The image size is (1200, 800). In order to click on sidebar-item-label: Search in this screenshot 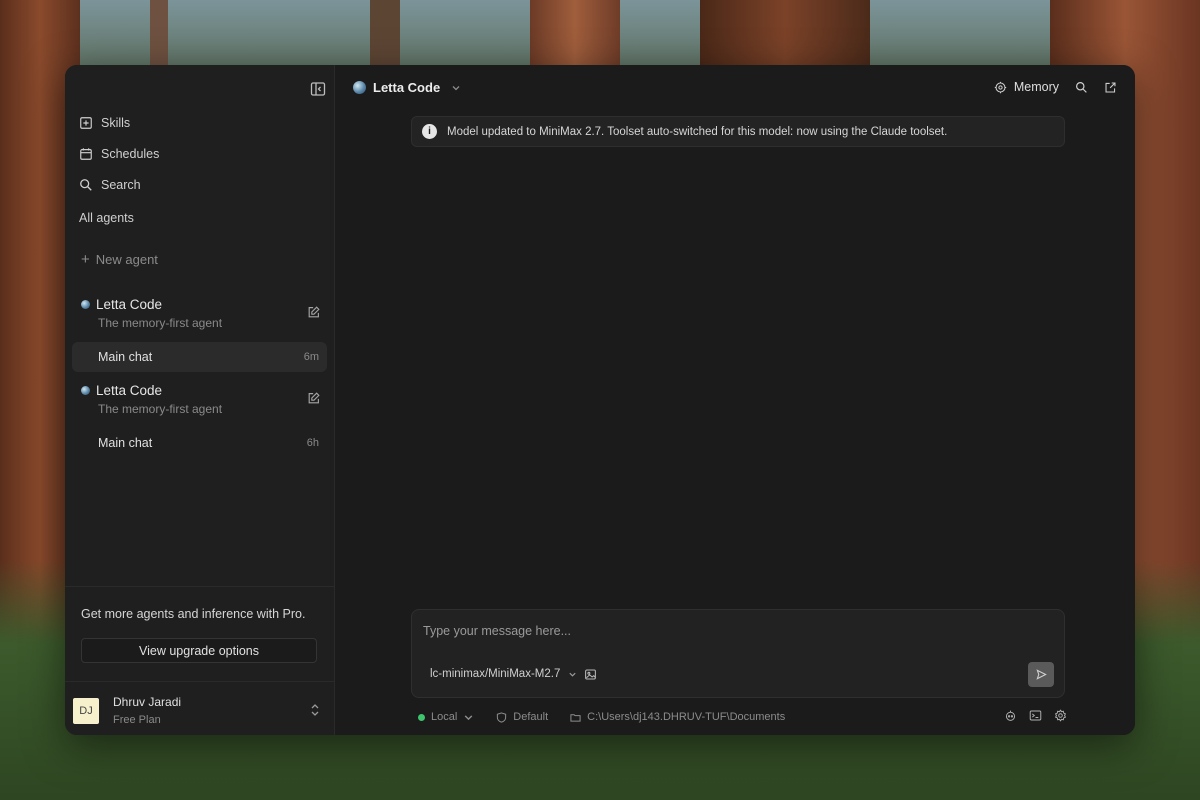, I will do `click(121, 185)`.